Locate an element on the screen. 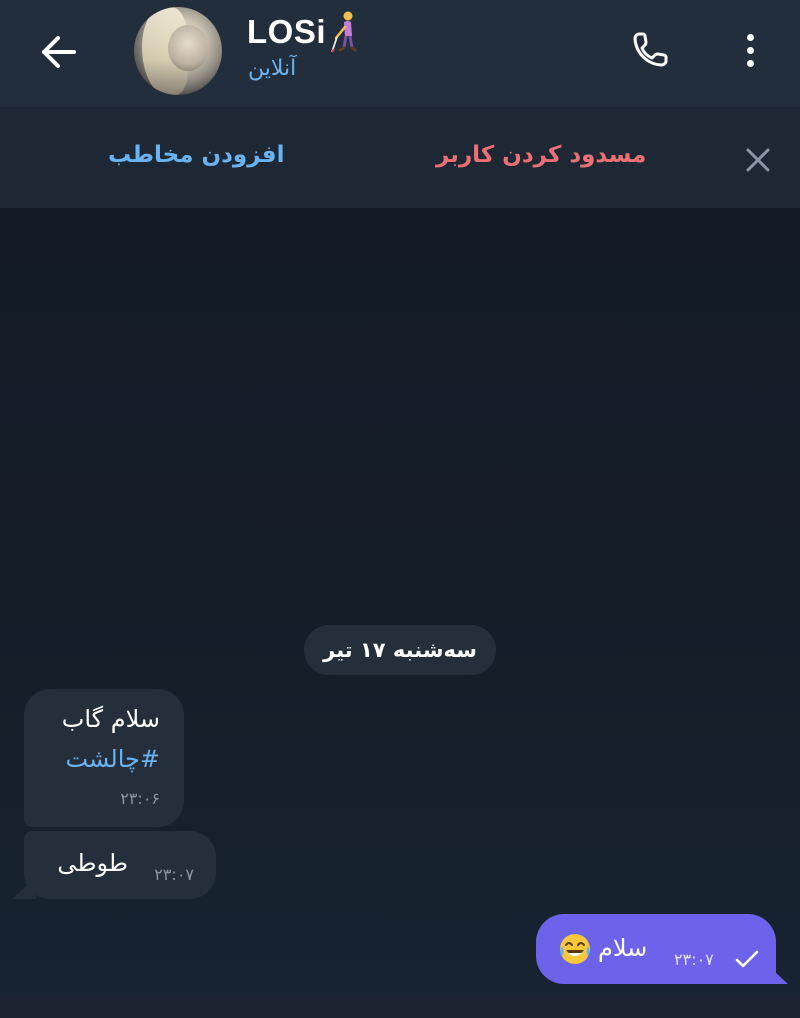 The height and width of the screenshot is (1018, 800). message-text: طوطی is located at coordinates (92, 863).